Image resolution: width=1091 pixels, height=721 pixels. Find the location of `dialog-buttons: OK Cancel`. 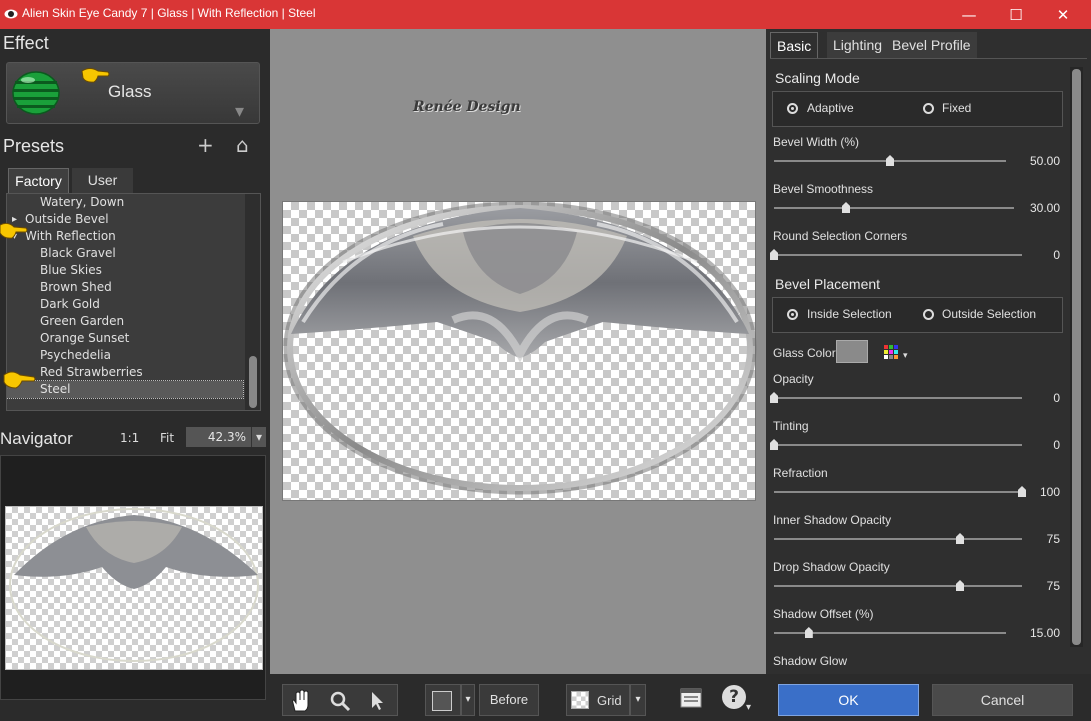

dialog-buttons: OK Cancel is located at coordinates (928, 697).